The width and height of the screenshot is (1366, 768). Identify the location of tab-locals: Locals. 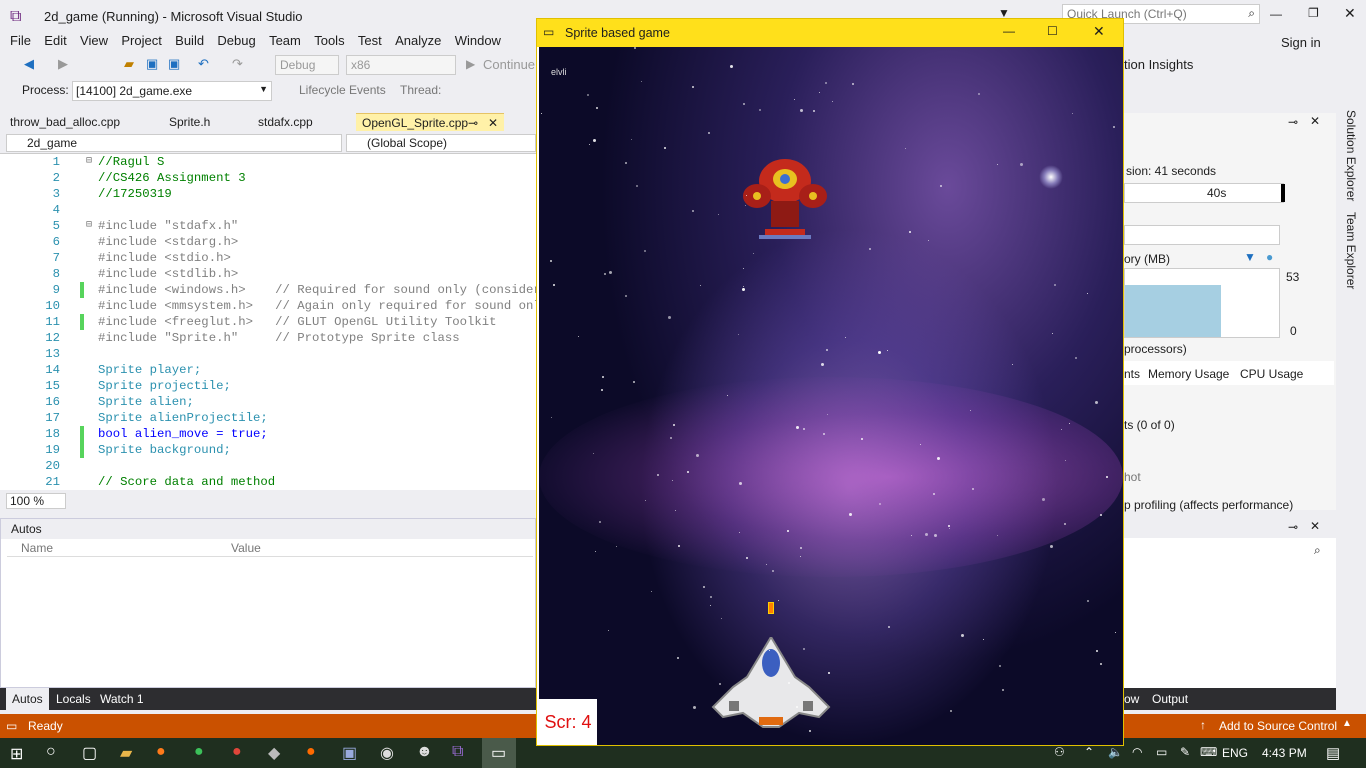
(73, 699).